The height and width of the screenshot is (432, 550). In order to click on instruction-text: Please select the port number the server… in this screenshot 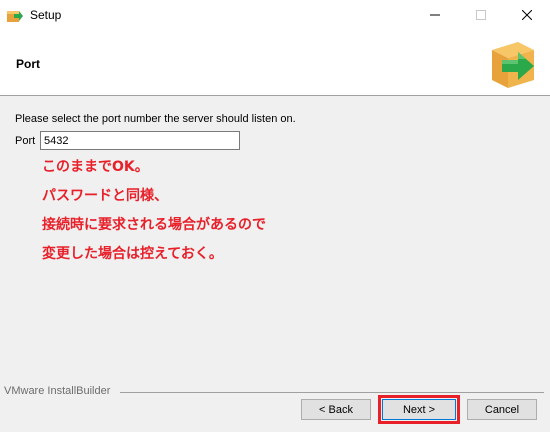, I will do `click(155, 119)`.